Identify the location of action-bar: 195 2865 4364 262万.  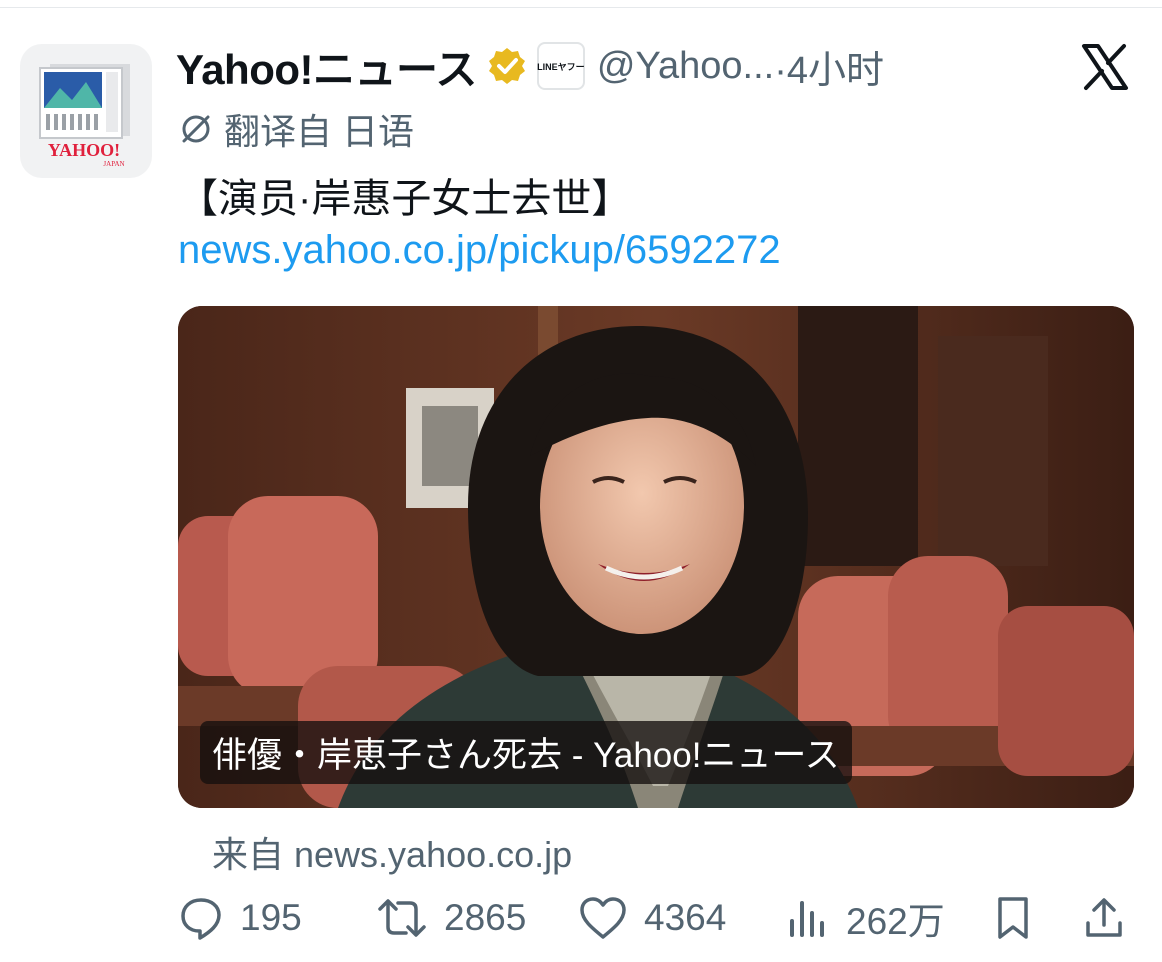
(658, 918).